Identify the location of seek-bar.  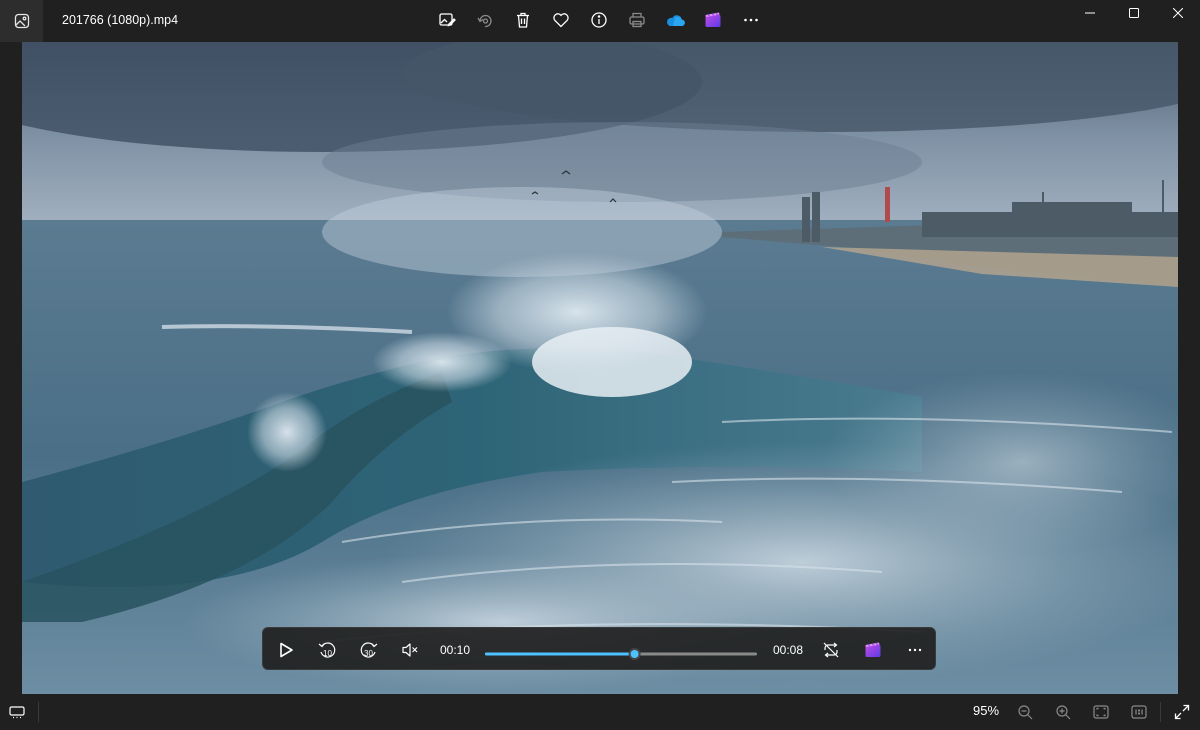
(621, 654).